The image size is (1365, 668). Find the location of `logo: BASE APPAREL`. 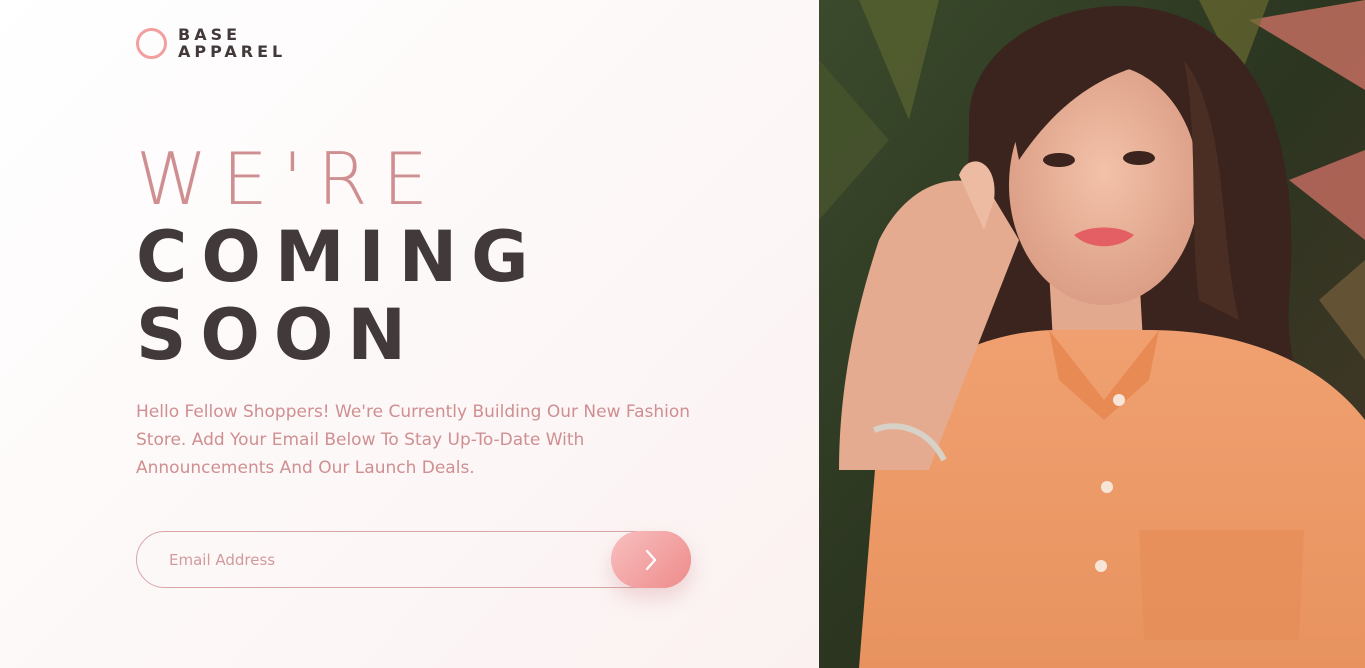

logo: BASE APPAREL is located at coordinates (211, 43).